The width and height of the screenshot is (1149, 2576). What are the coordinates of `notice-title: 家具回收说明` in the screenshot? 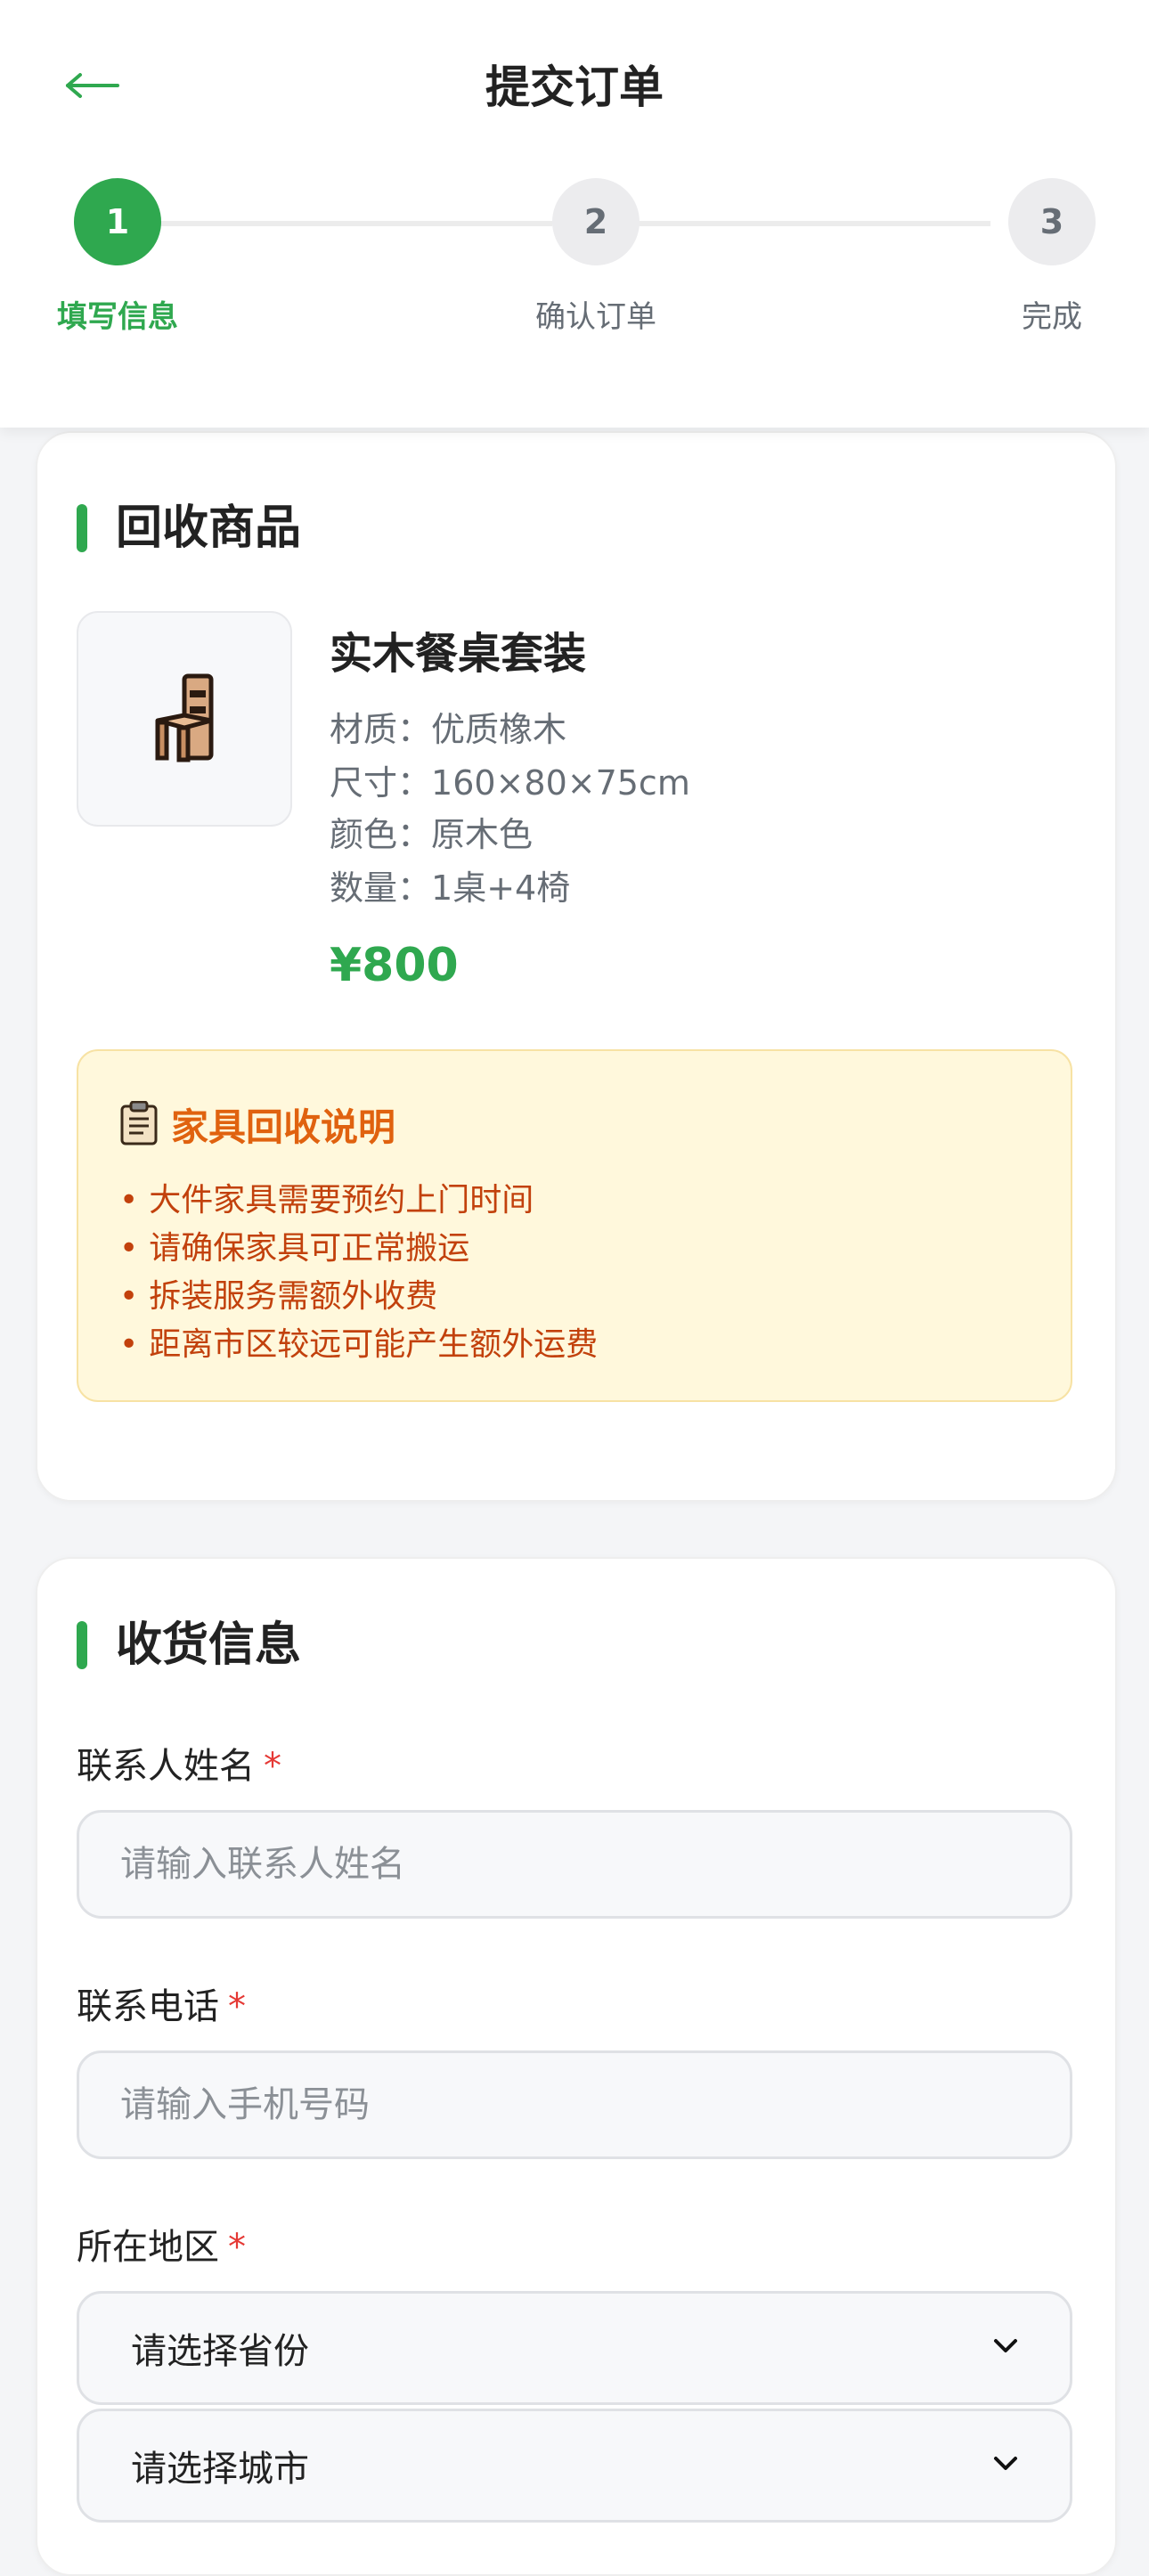 It's located at (283, 1127).